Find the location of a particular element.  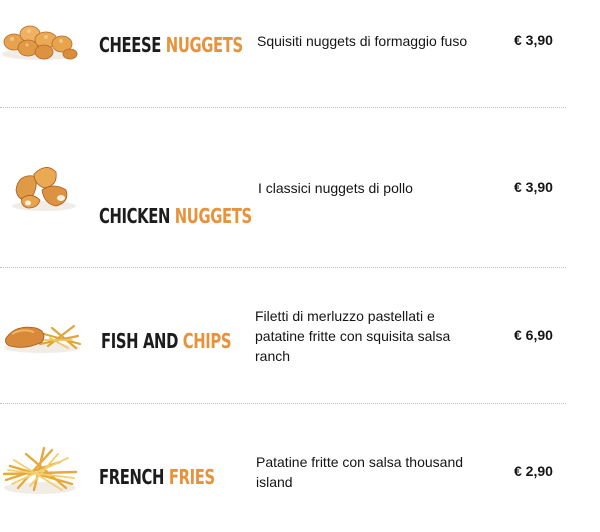

item-name: Chicken Nuggets is located at coordinates (175, 216).